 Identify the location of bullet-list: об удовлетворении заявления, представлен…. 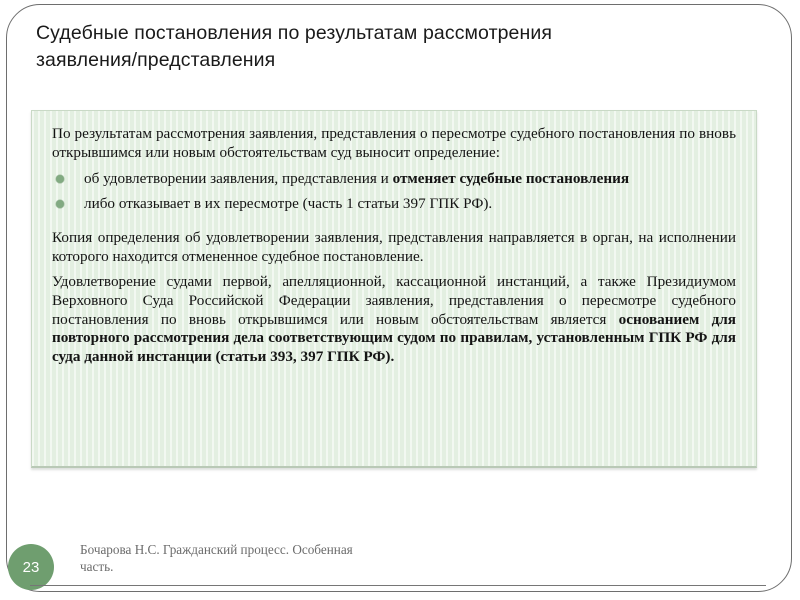
(394, 191).